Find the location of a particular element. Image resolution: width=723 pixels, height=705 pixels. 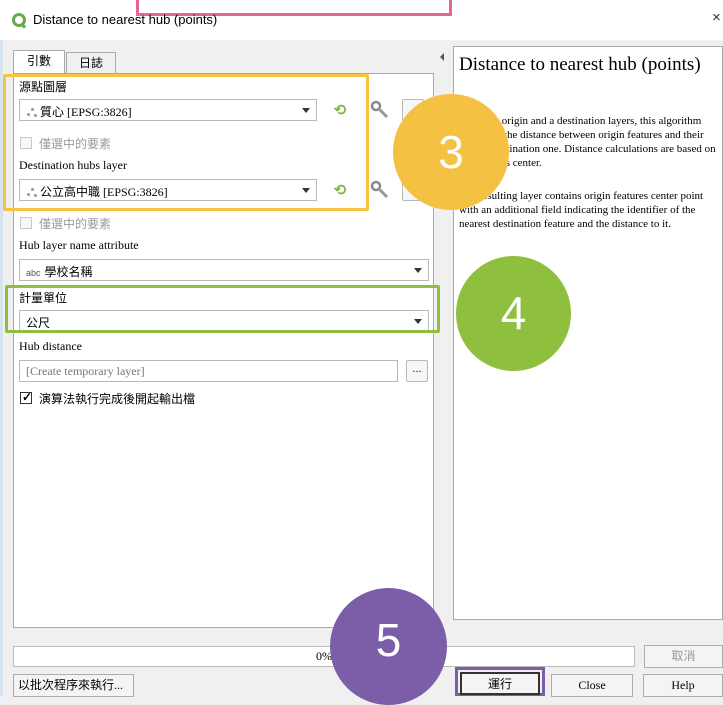

hub-distance-label: Hub distance is located at coordinates (50, 346).